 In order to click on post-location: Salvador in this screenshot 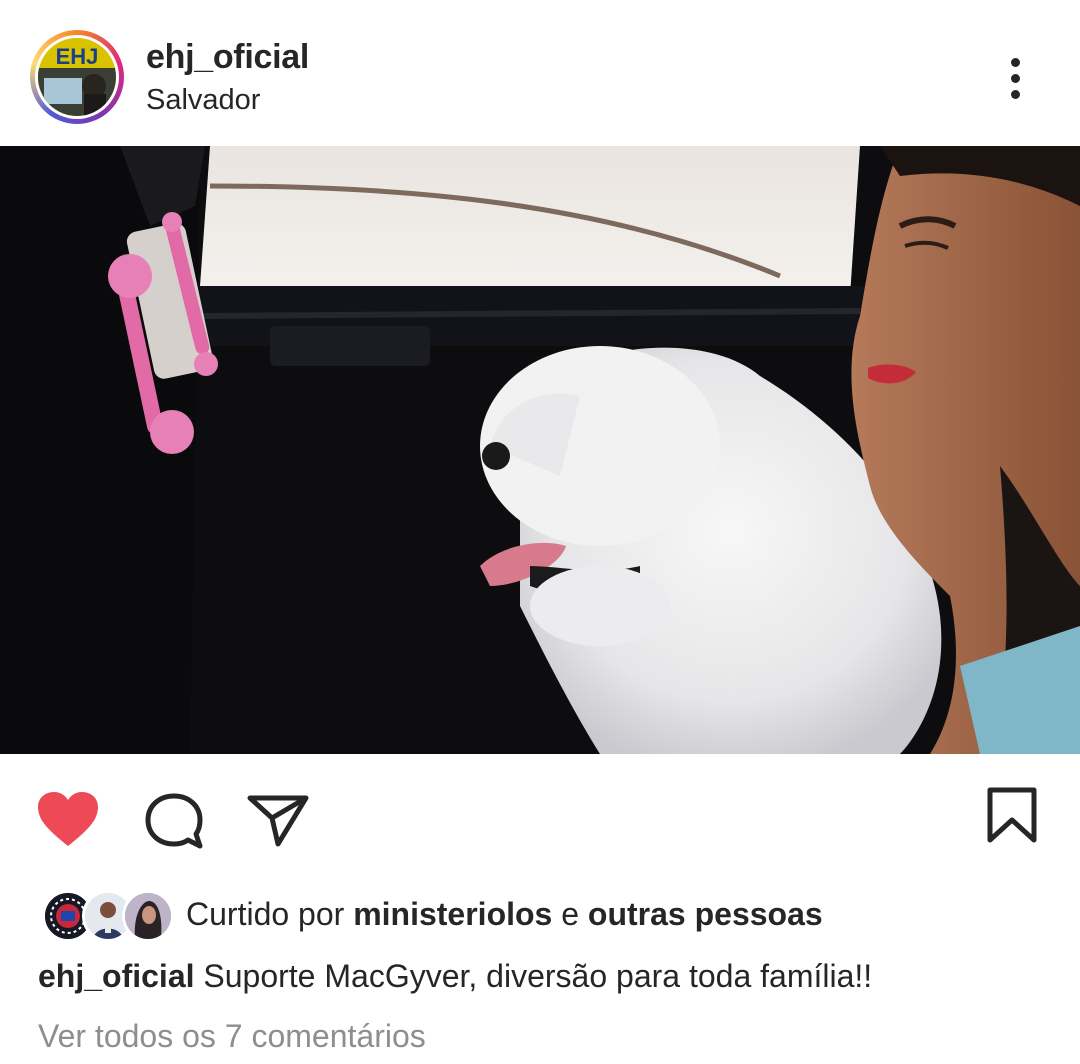, I will do `click(203, 100)`.